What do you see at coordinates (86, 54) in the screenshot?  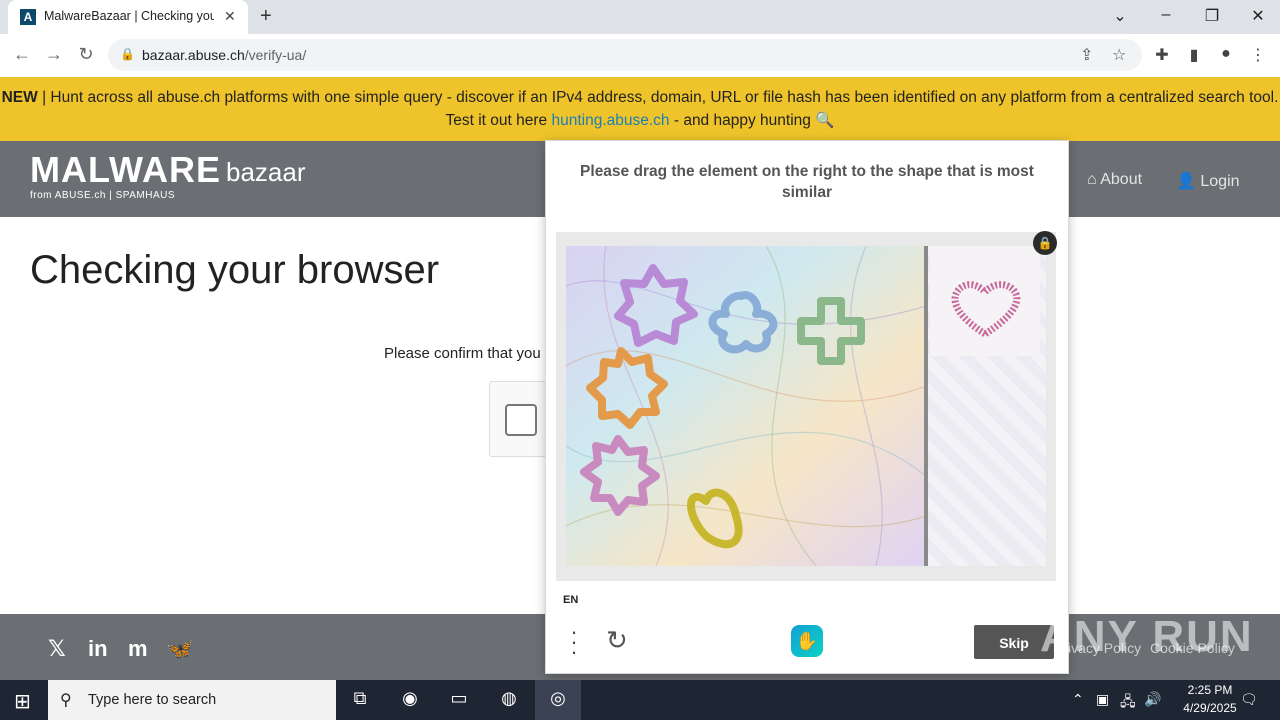 I see `reload-icon: ↻` at bounding box center [86, 54].